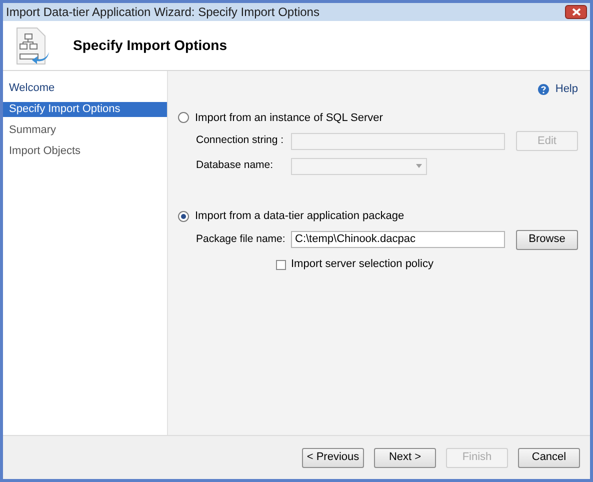 The width and height of the screenshot is (593, 482). I want to click on sidebar-item: Welcome, so click(85, 88).